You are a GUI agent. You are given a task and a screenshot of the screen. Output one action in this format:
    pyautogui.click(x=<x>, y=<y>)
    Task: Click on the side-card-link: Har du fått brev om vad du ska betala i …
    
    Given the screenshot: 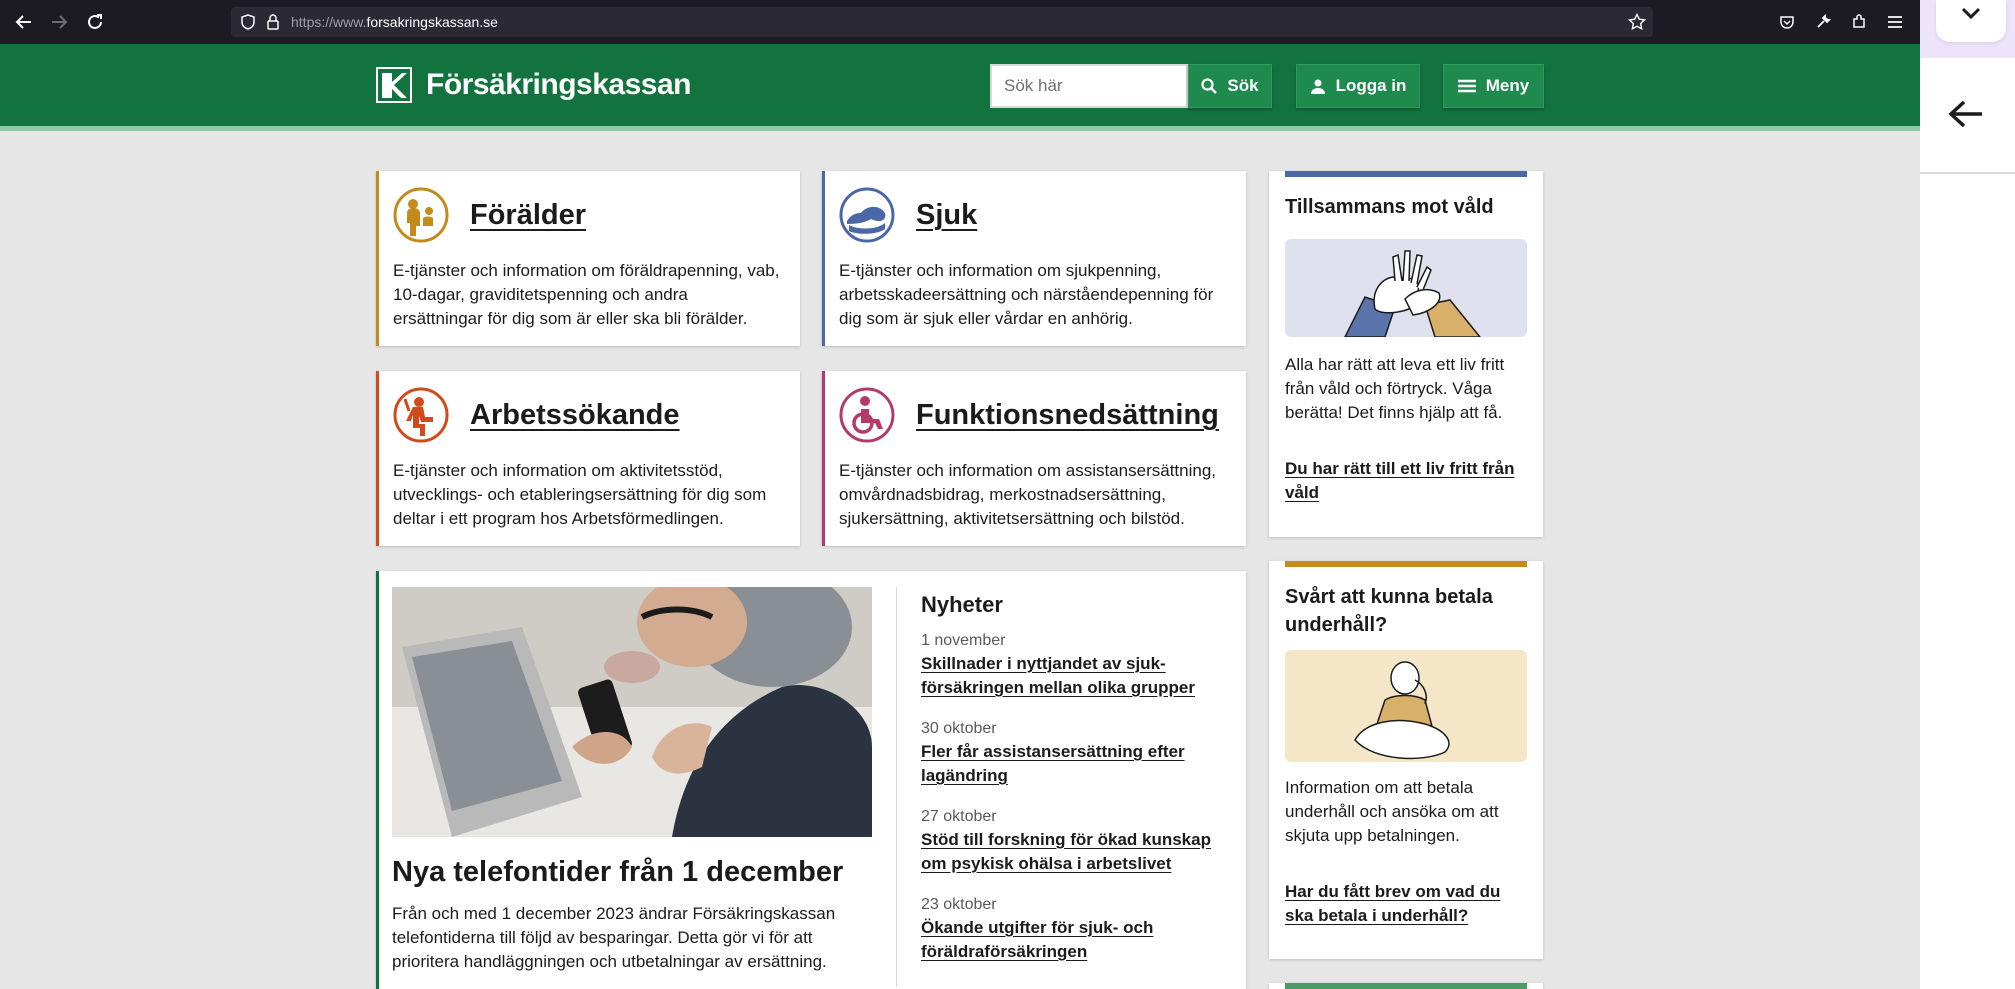 What is the action you would take?
    pyautogui.click(x=1405, y=904)
    